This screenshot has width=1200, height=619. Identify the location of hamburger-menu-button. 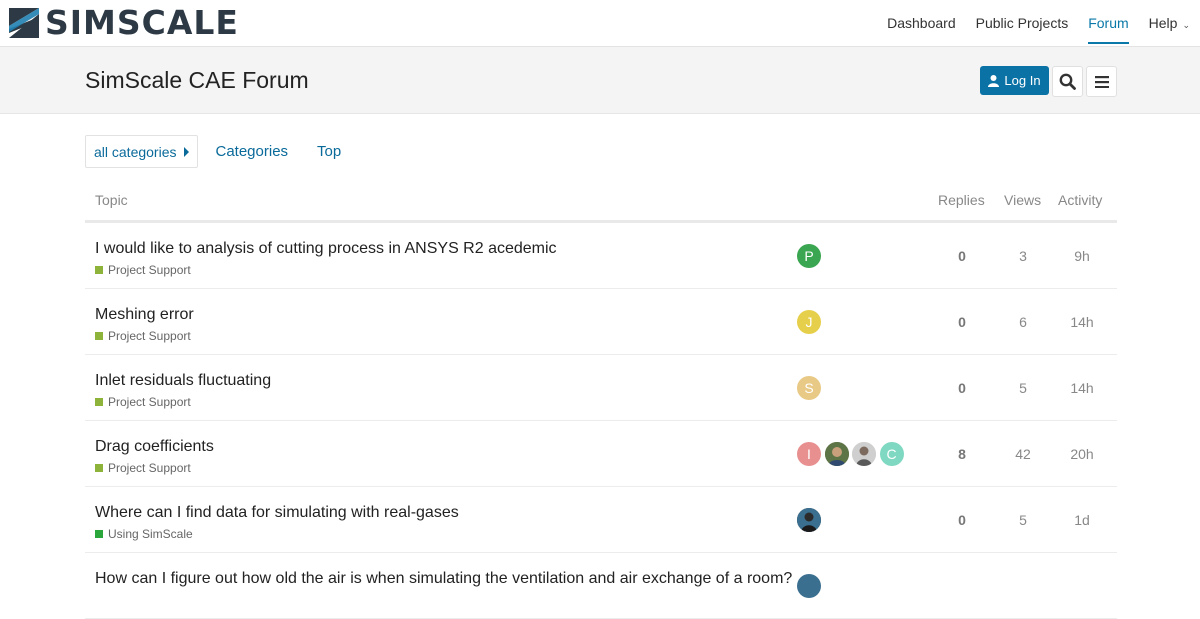
(1101, 81).